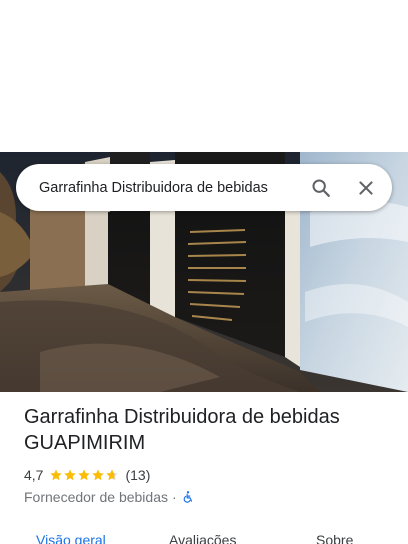 The image size is (408, 544). I want to click on rating-value: 4,7, so click(34, 475).